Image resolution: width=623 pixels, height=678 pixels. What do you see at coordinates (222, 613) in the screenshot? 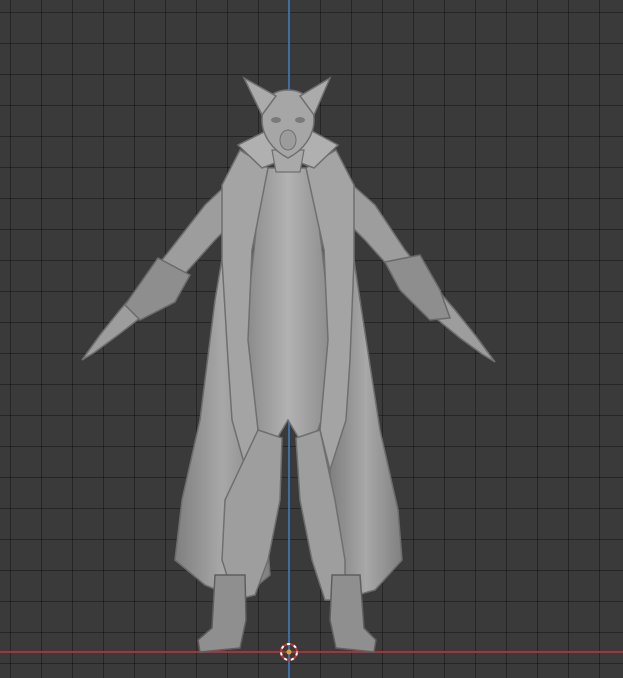
I see `left-boot` at bounding box center [222, 613].